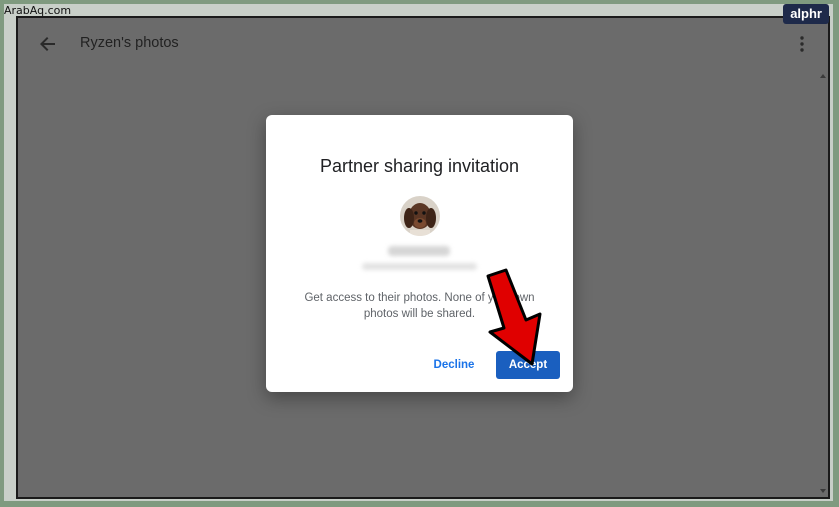 This screenshot has height=507, width=839. What do you see at coordinates (823, 491) in the screenshot?
I see `scroll-down-arrow-icon` at bounding box center [823, 491].